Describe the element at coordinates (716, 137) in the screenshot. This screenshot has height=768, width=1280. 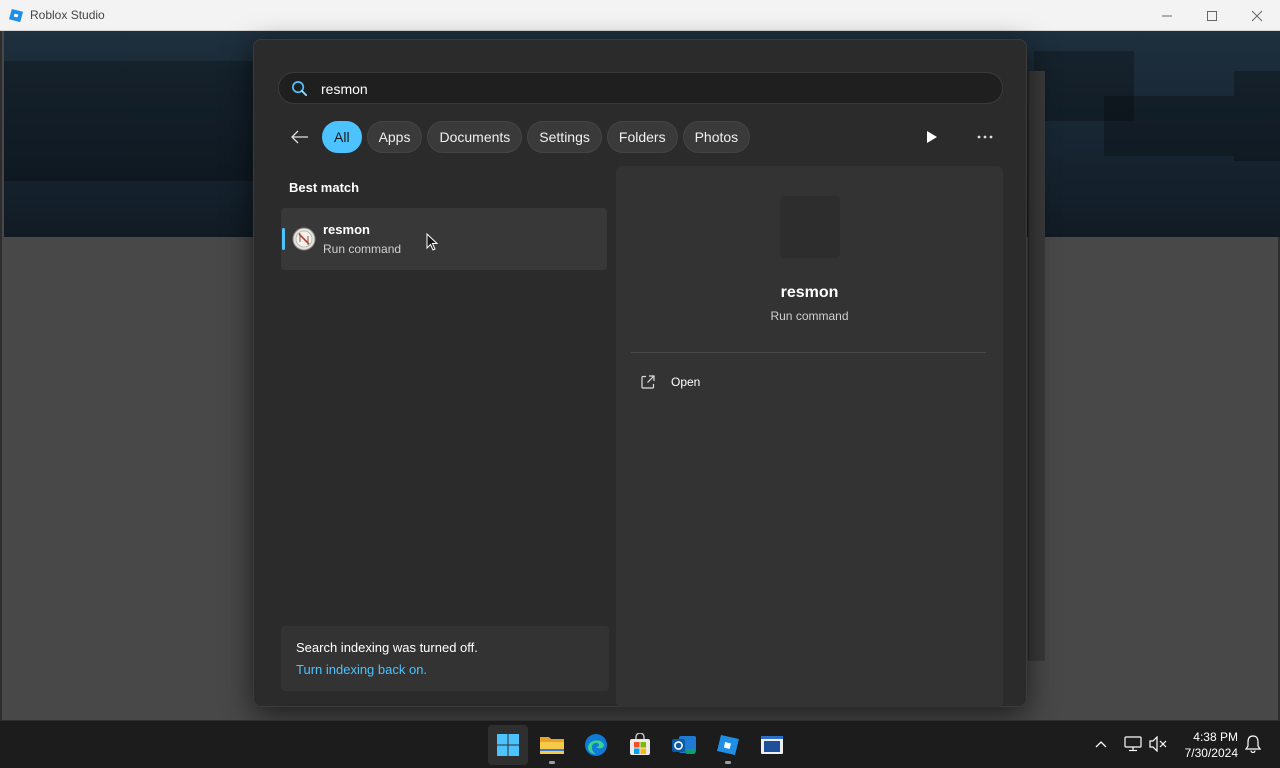
I see `filter-photos: Photos` at that location.